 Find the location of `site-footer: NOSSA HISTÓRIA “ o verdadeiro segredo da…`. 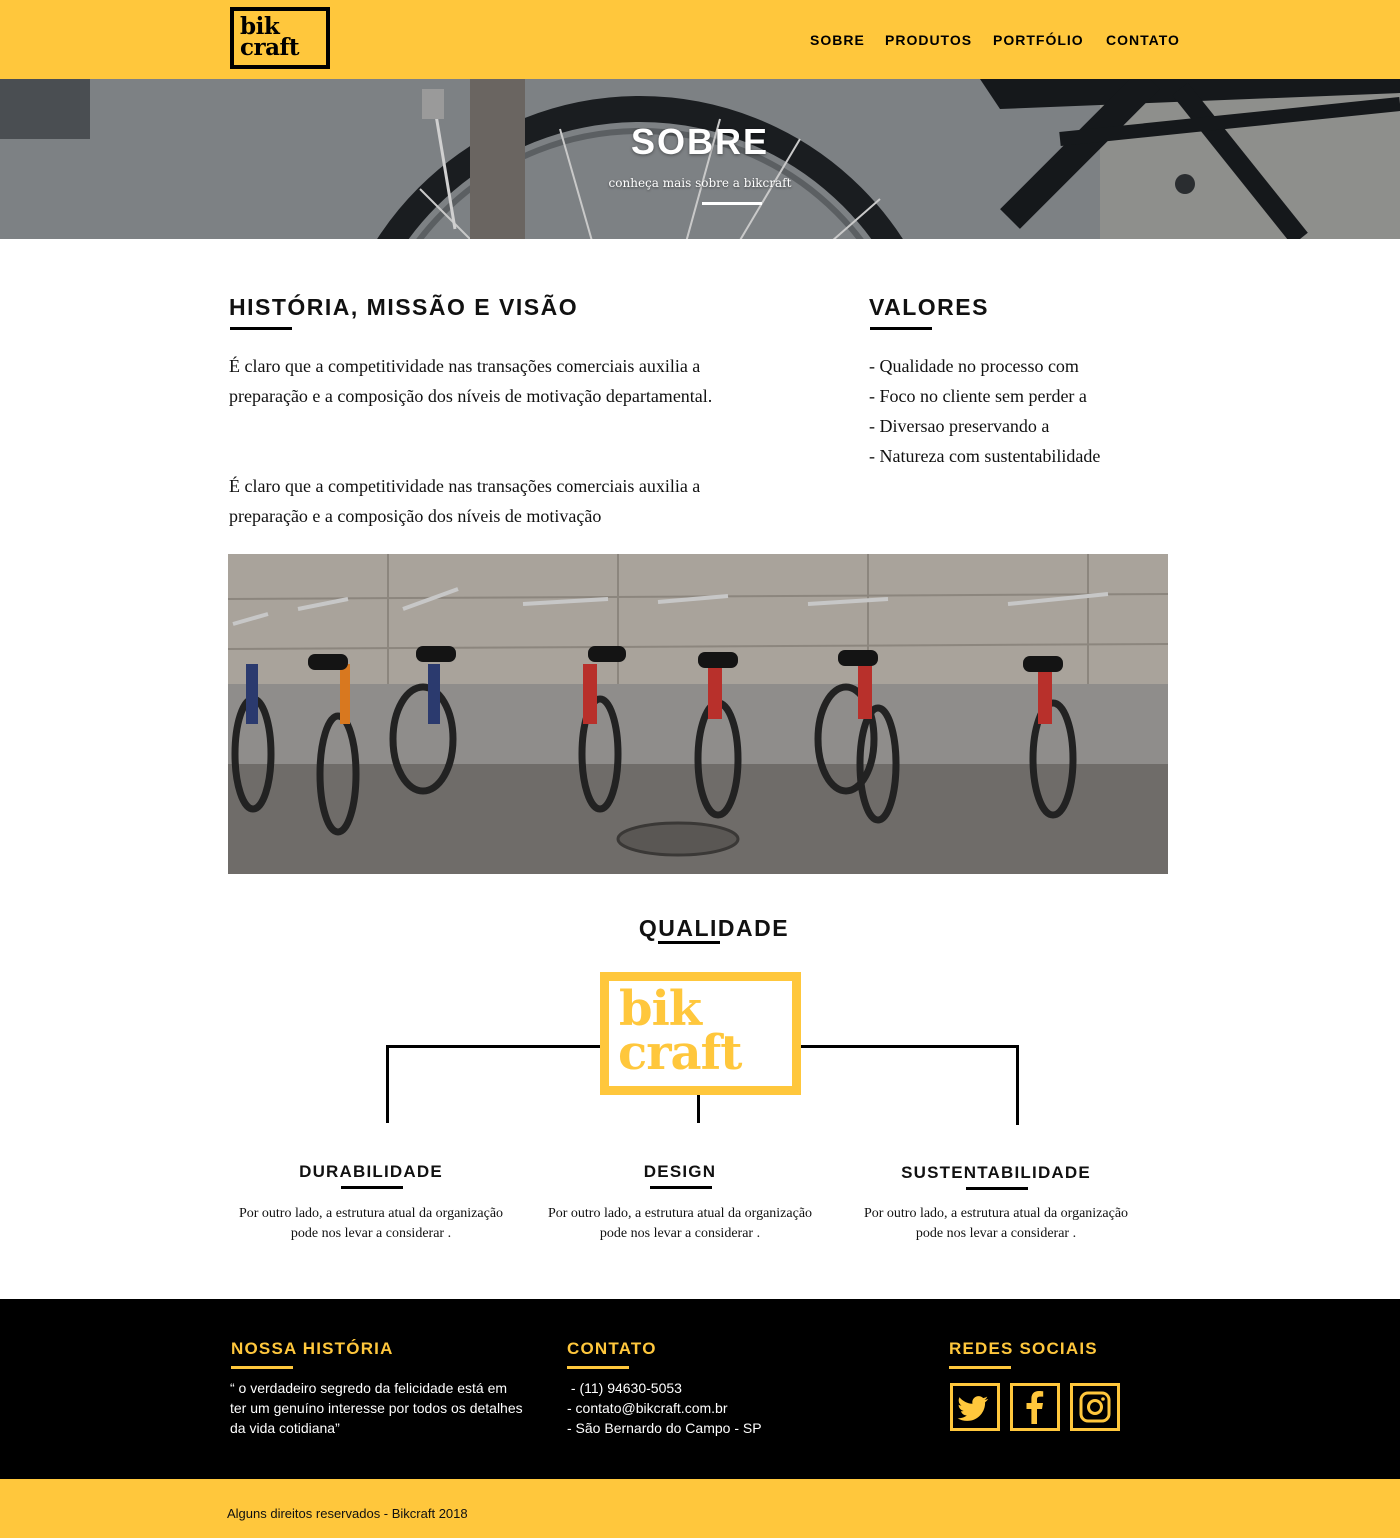

site-footer: NOSSA HISTÓRIA “ o verdadeiro segredo da… is located at coordinates (700, 1389).